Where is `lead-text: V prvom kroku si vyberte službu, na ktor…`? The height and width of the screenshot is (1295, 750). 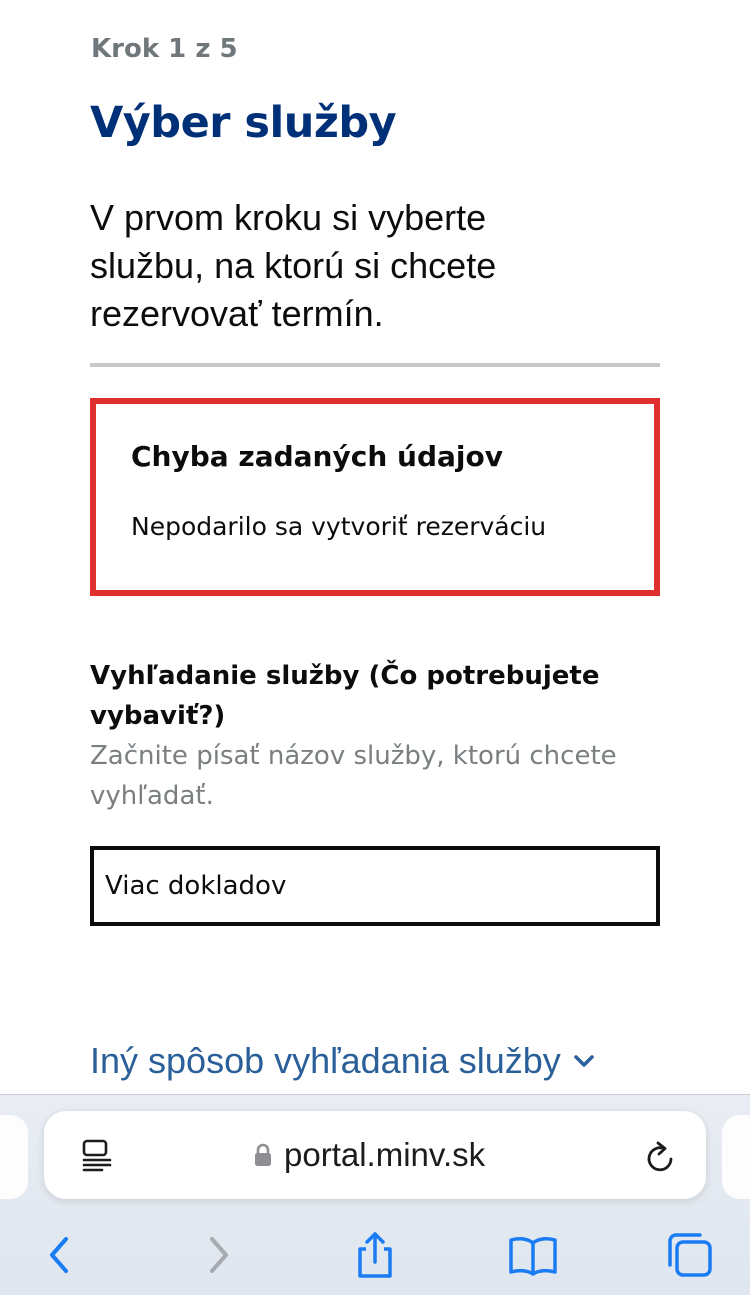 lead-text: V prvom kroku si vyberte službu, na ktor… is located at coordinates (293, 265).